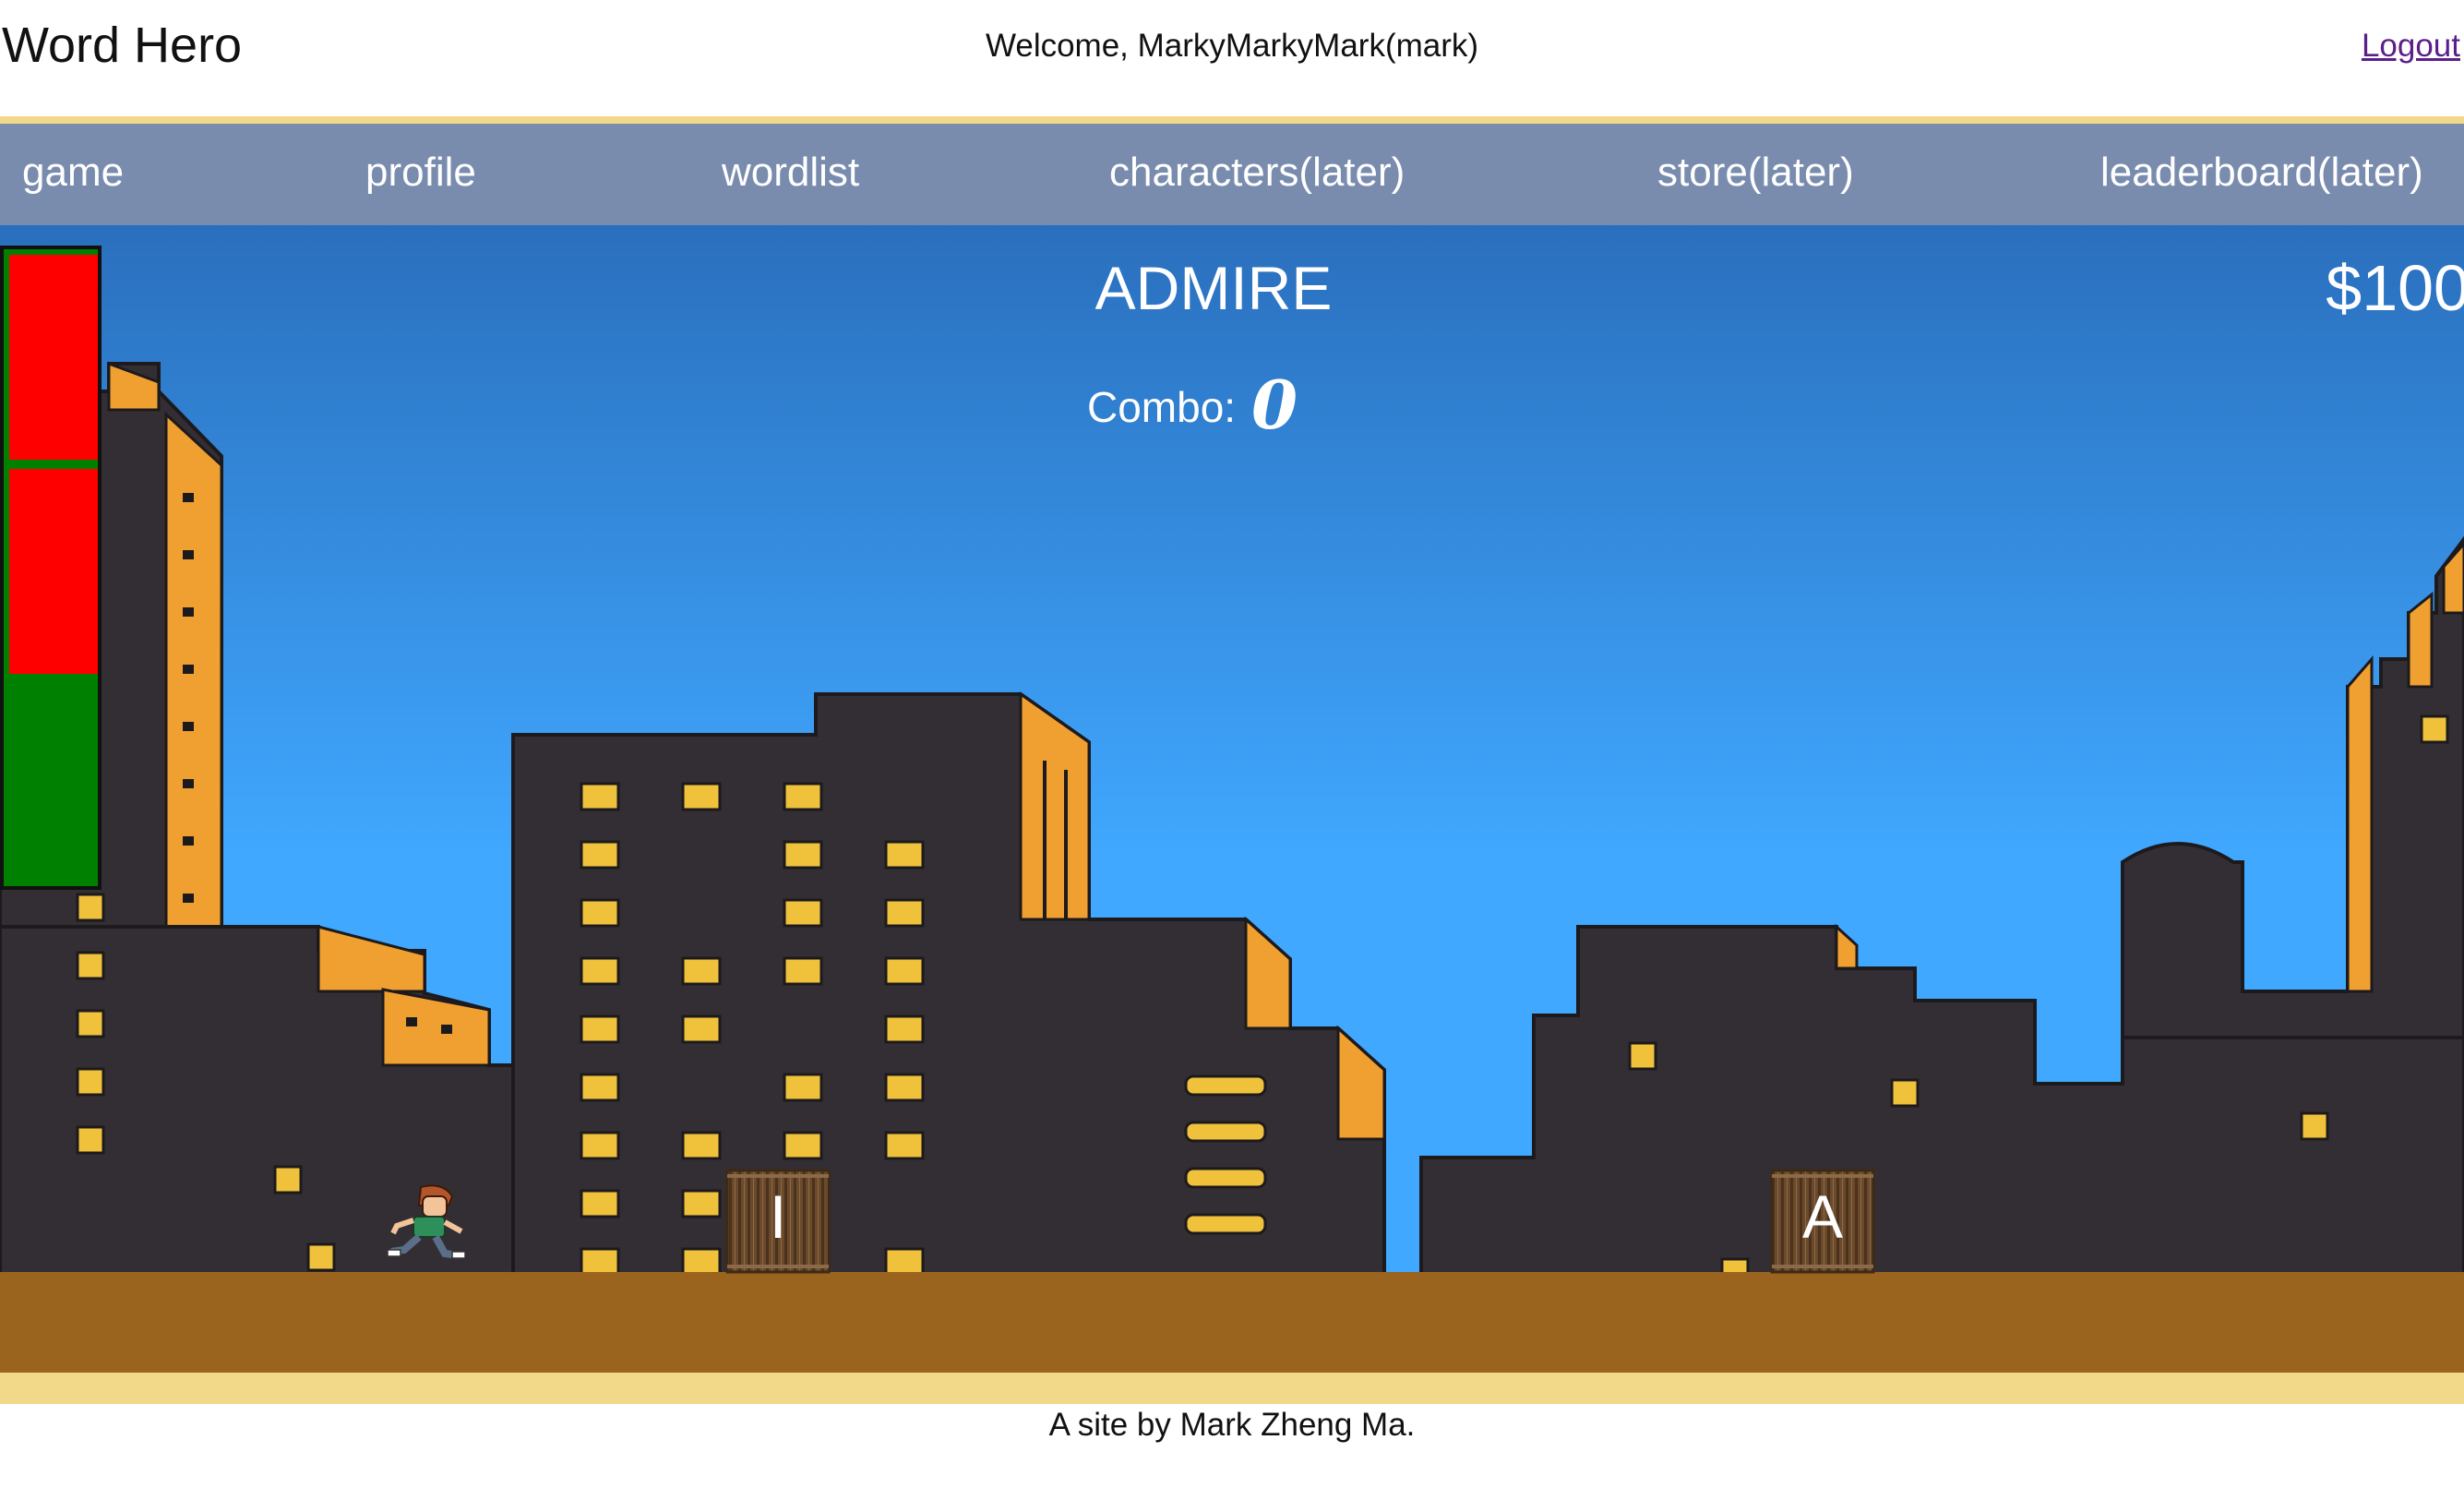 This screenshot has height=1512, width=2464. What do you see at coordinates (73, 173) in the screenshot?
I see `nav-item-game: game` at bounding box center [73, 173].